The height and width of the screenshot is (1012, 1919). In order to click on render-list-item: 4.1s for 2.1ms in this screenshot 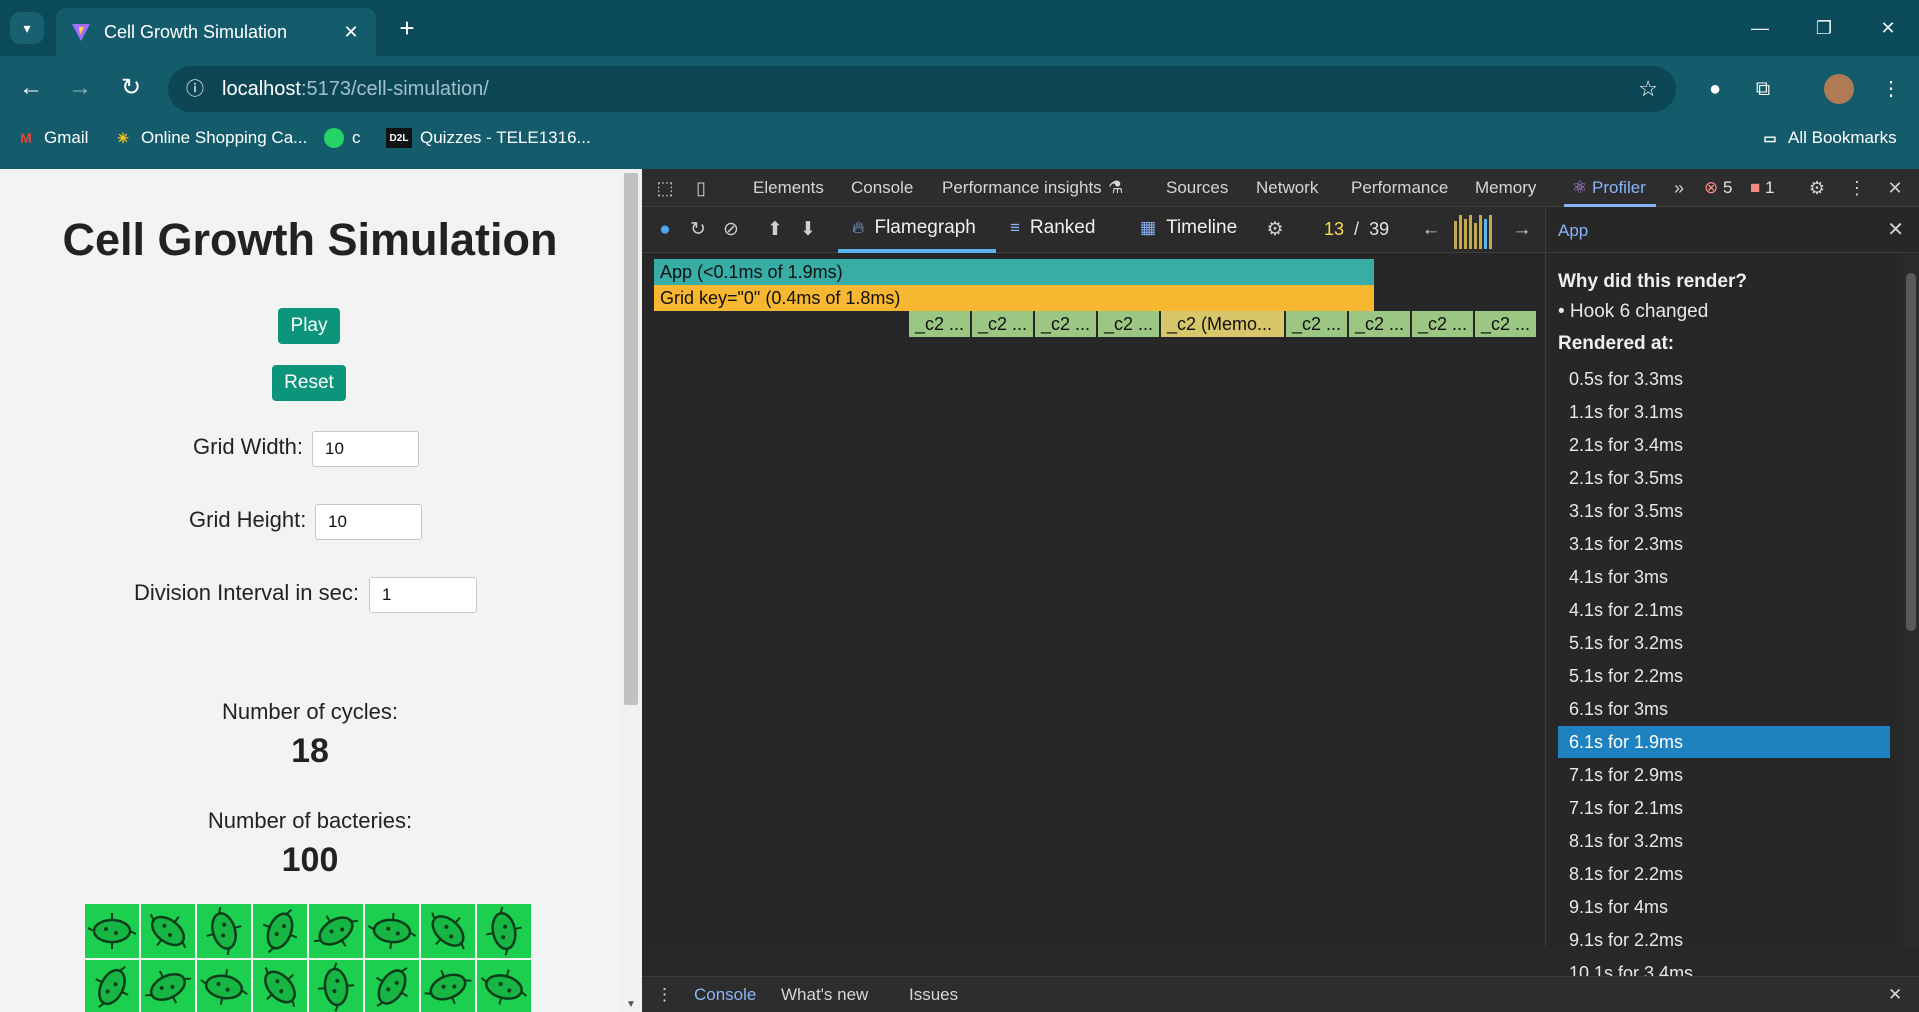, I will do `click(1724, 610)`.